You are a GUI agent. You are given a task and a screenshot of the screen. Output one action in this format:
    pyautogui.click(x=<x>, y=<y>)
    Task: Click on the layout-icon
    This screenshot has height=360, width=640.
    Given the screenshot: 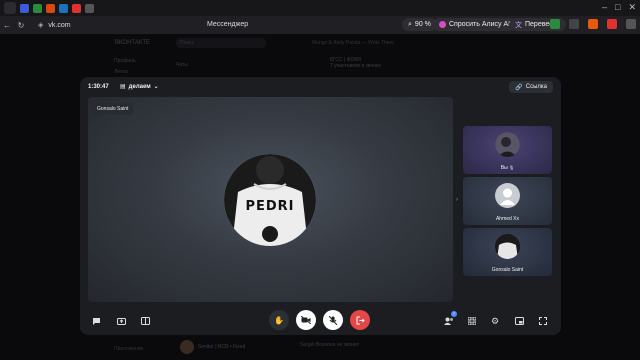 What is the action you would take?
    pyautogui.click(x=145, y=321)
    